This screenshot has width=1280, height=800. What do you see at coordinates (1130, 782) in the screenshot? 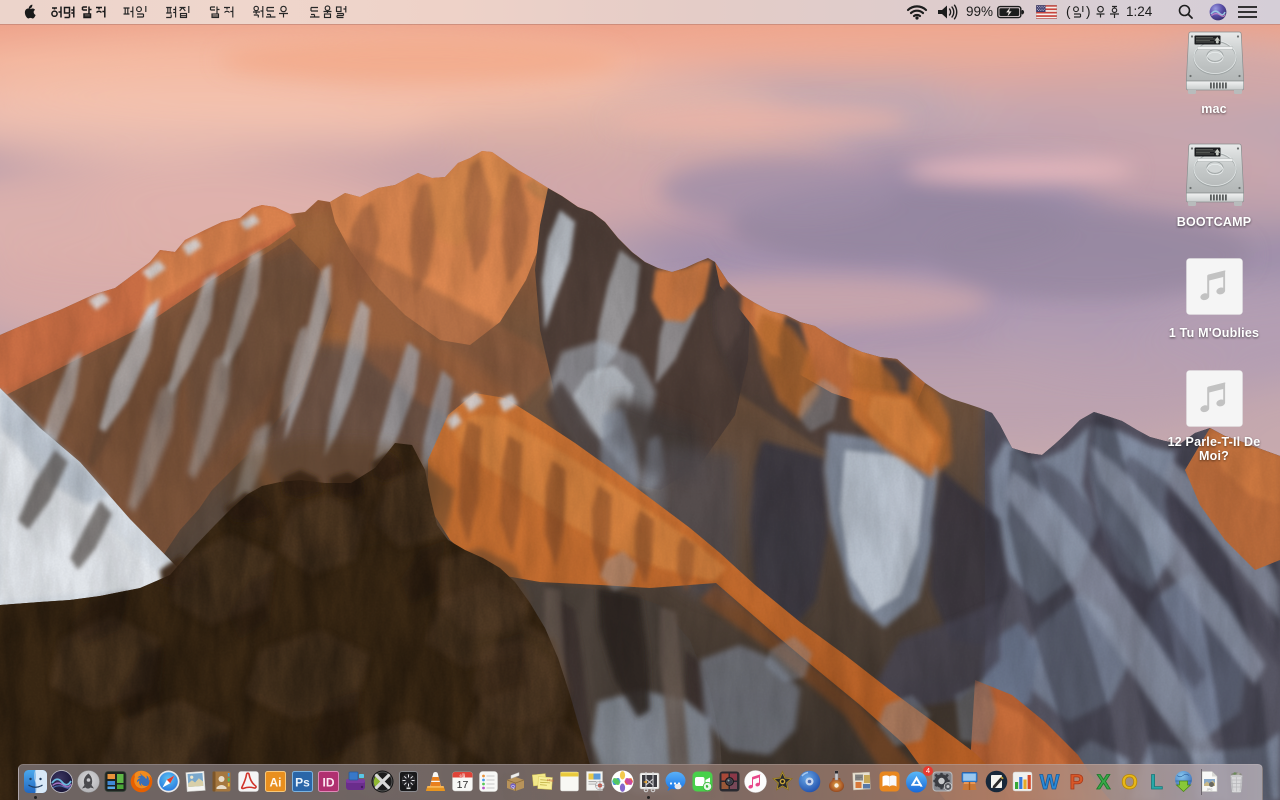
I see `svg-text: O` at bounding box center [1130, 782].